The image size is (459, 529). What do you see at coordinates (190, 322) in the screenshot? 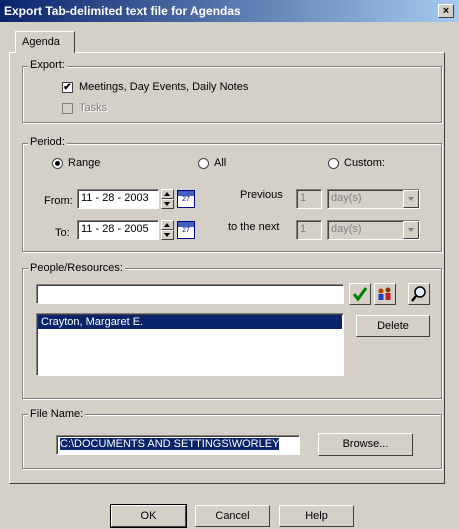
I see `list-item: Crayton, Margaret E.` at bounding box center [190, 322].